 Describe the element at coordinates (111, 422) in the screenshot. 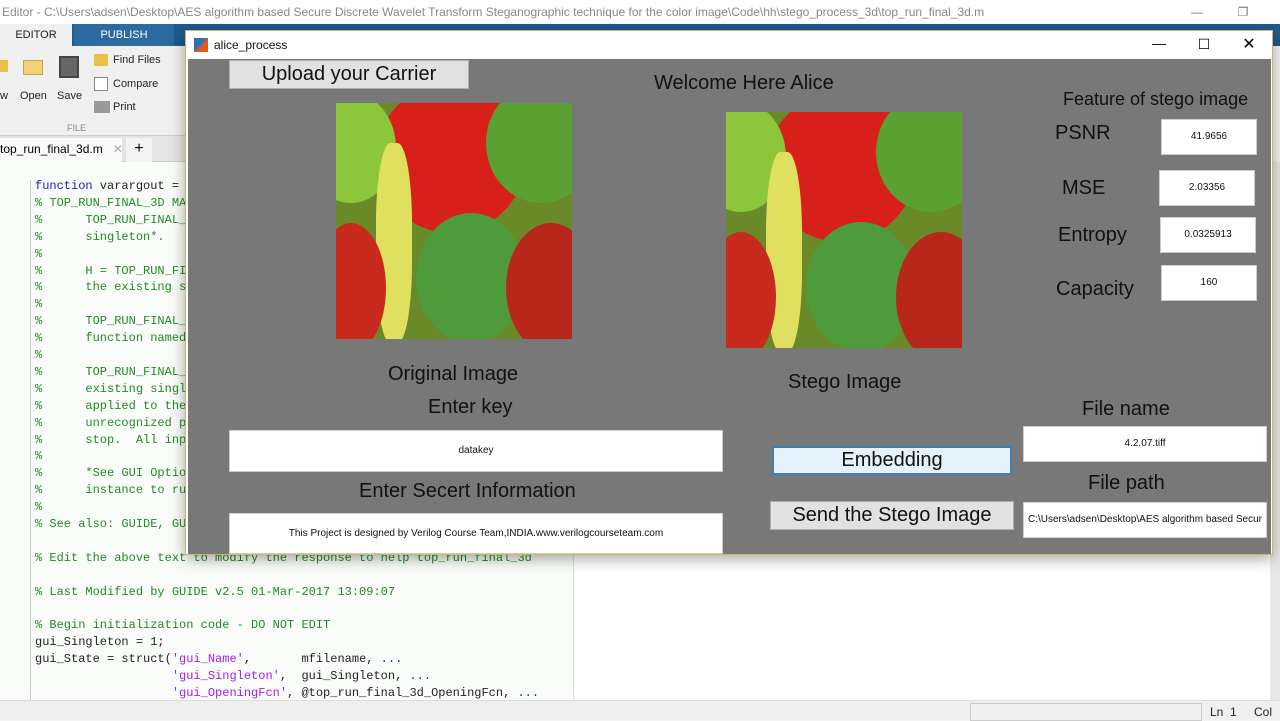

I see `code-line: % unrecognized p` at that location.